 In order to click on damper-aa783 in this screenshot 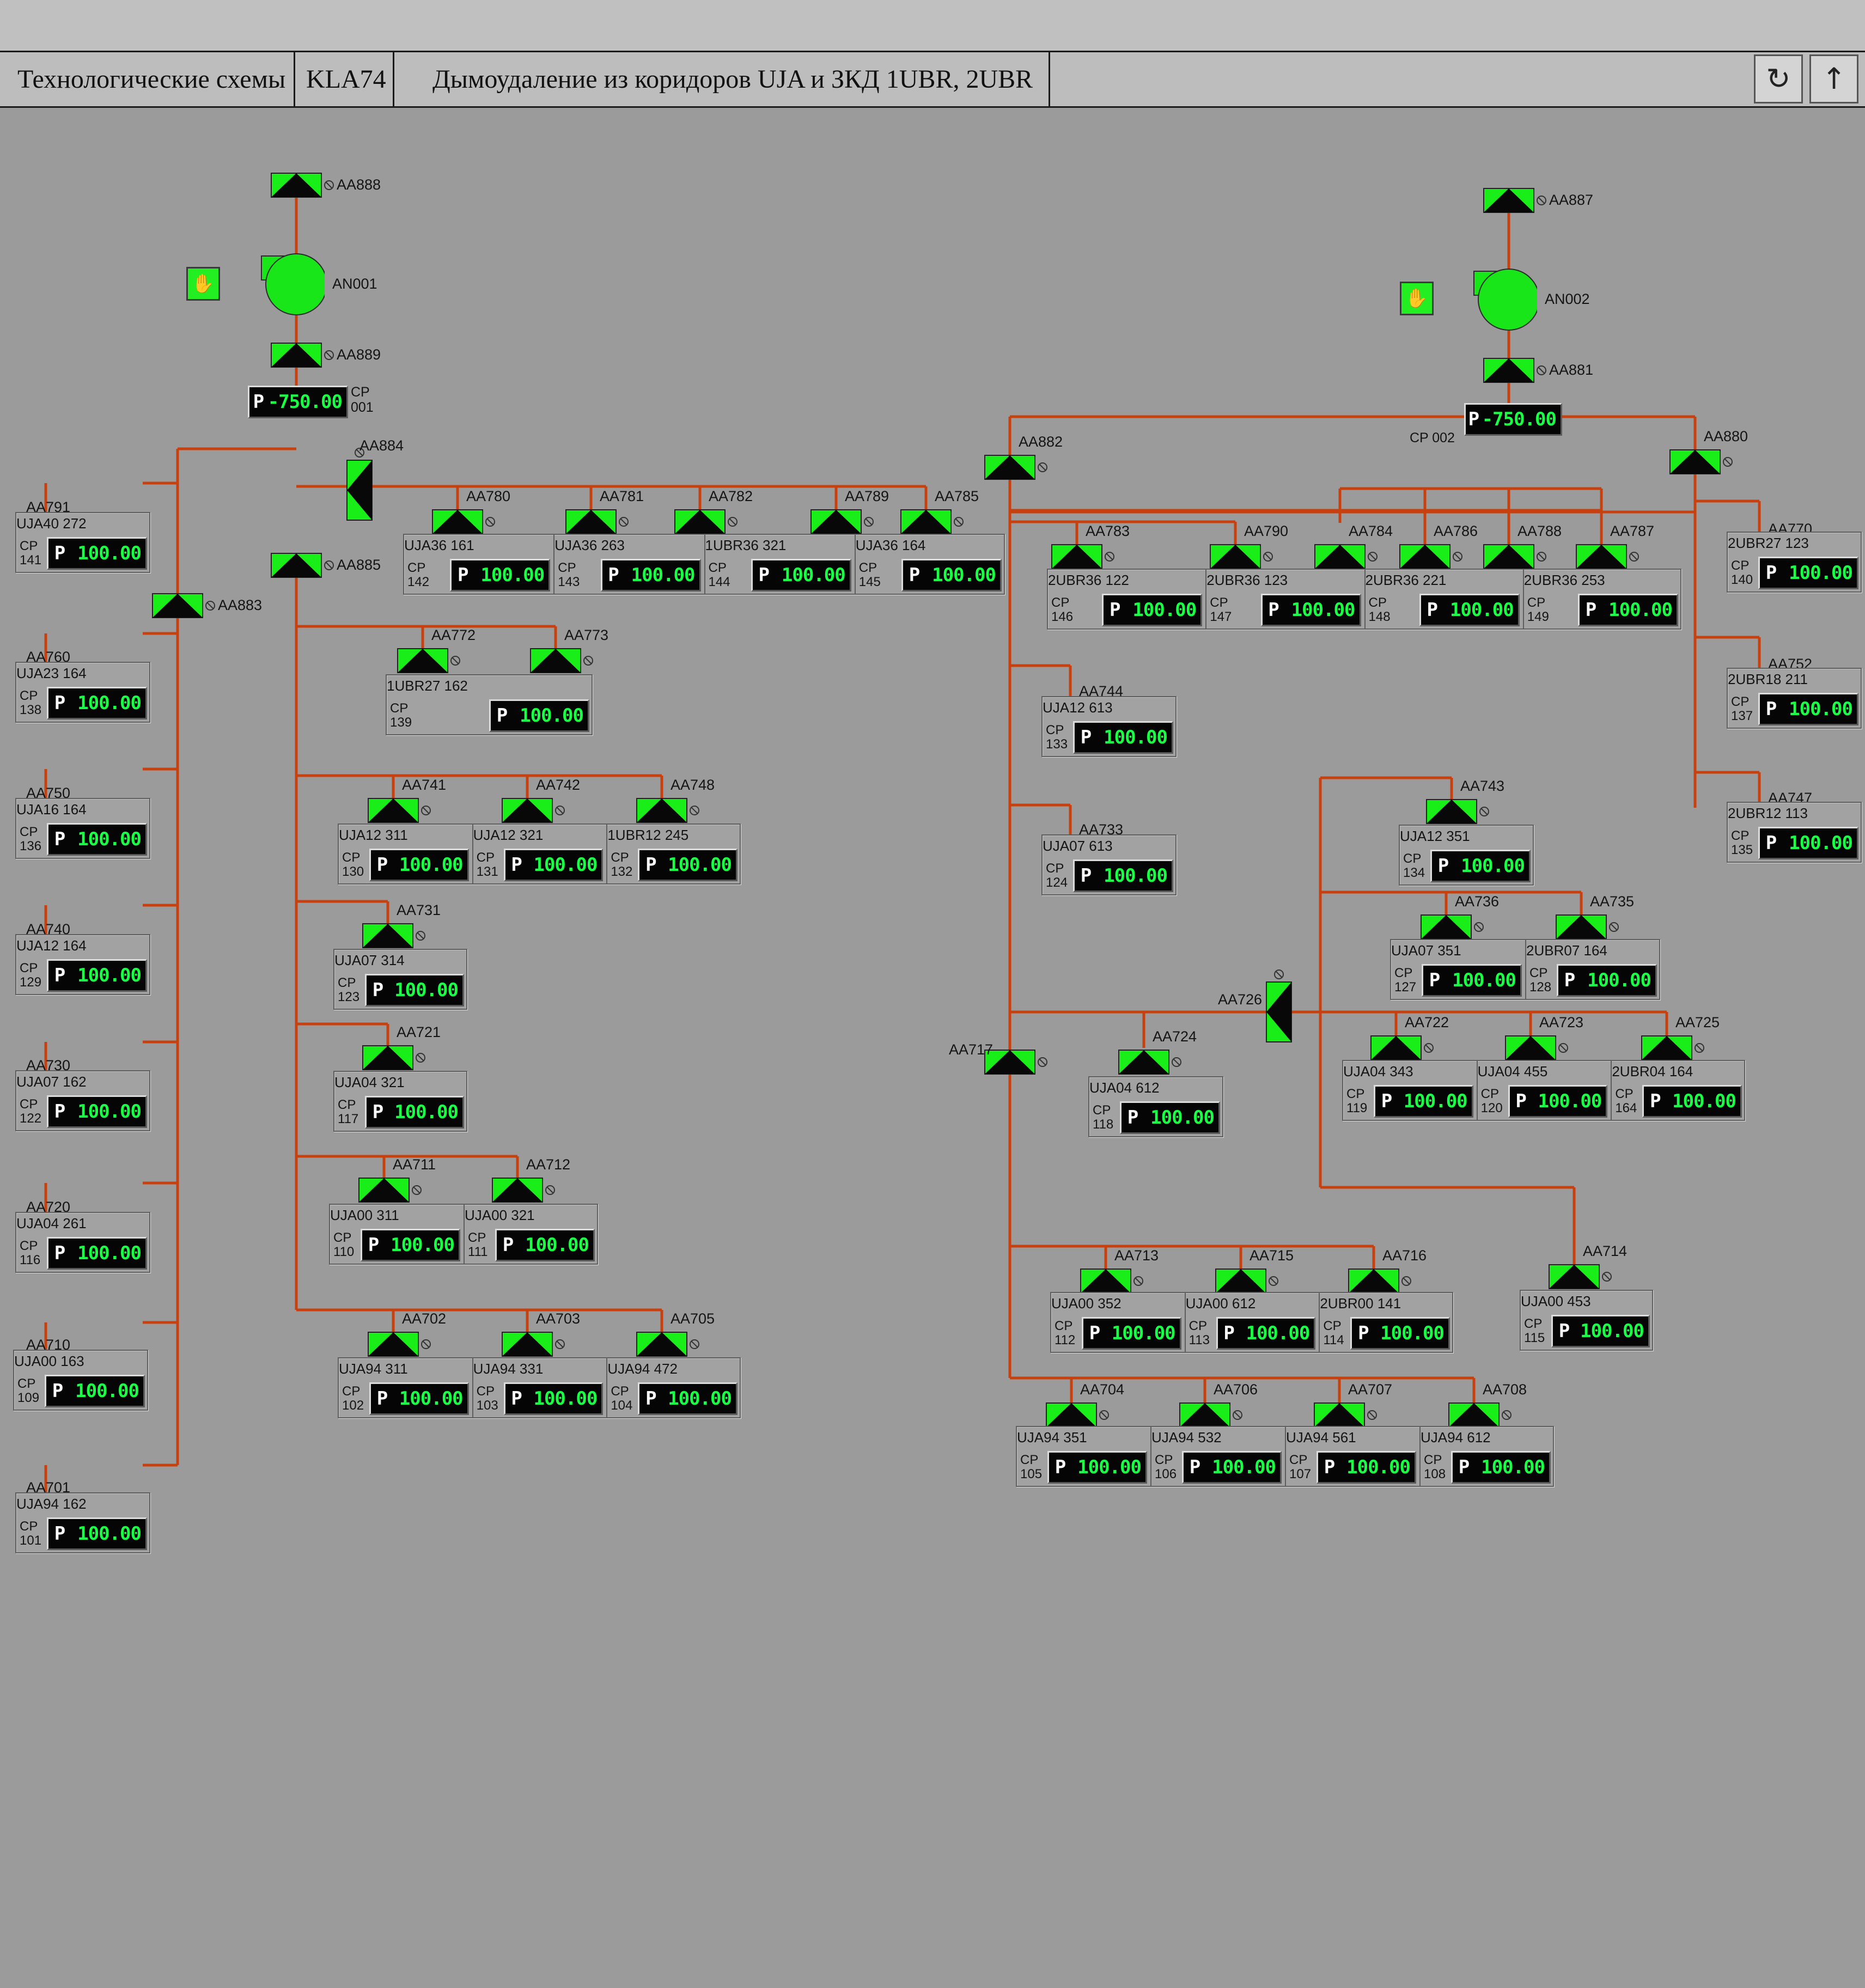, I will do `click(1082, 557)`.